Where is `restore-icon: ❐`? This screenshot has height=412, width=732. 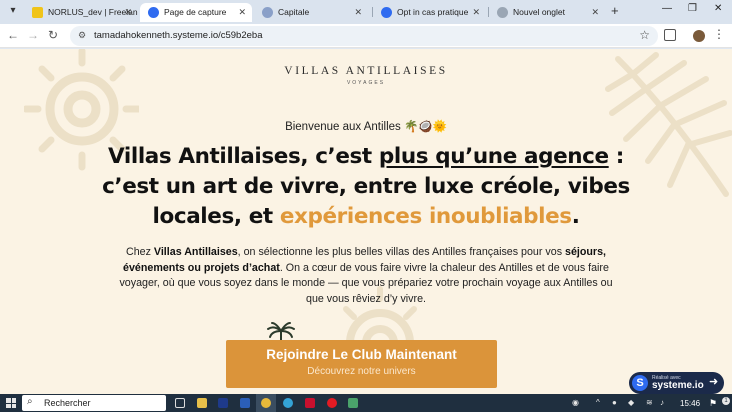 restore-icon: ❐ is located at coordinates (692, 8).